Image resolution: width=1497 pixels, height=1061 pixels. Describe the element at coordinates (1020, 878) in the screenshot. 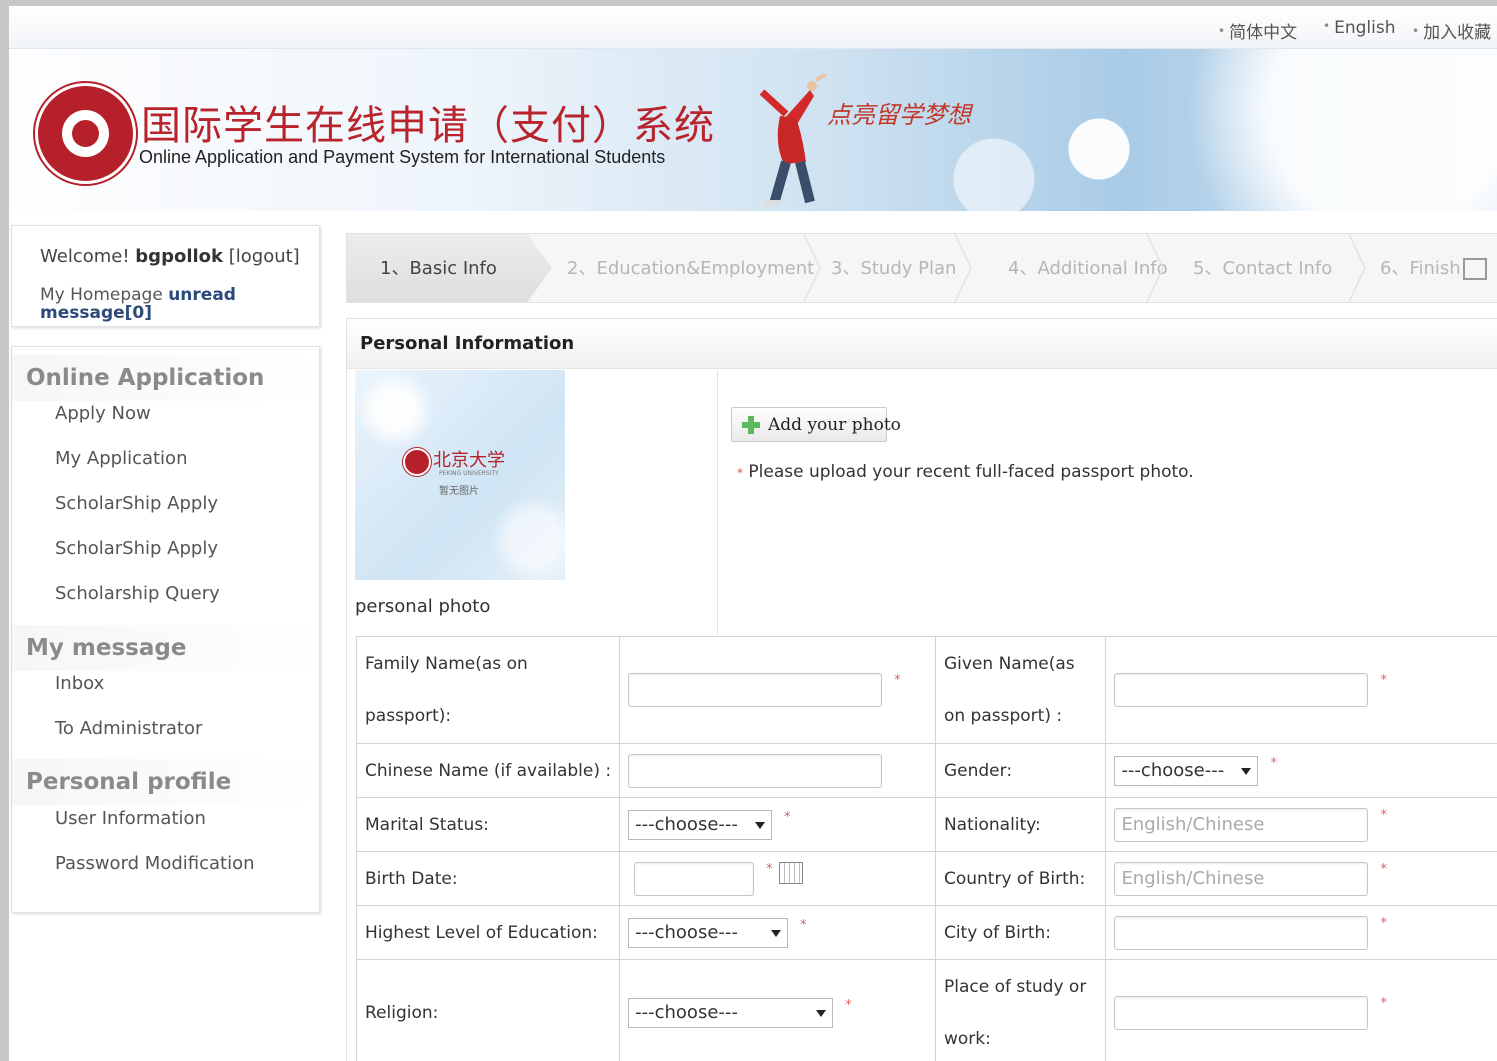

I see `country-of-birth-label: Country of Birth:` at that location.